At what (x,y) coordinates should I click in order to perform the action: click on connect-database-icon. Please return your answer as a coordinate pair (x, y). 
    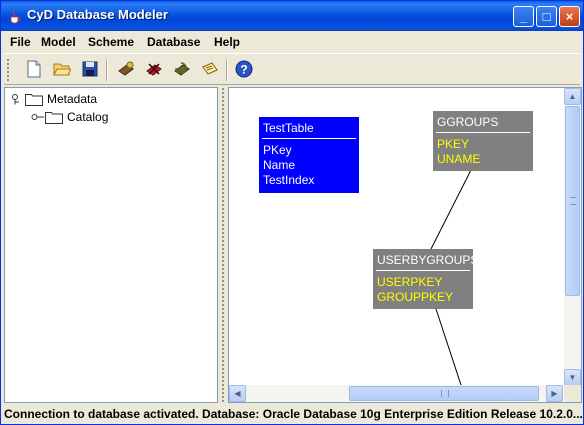
    Looking at the image, I should click on (126, 69).